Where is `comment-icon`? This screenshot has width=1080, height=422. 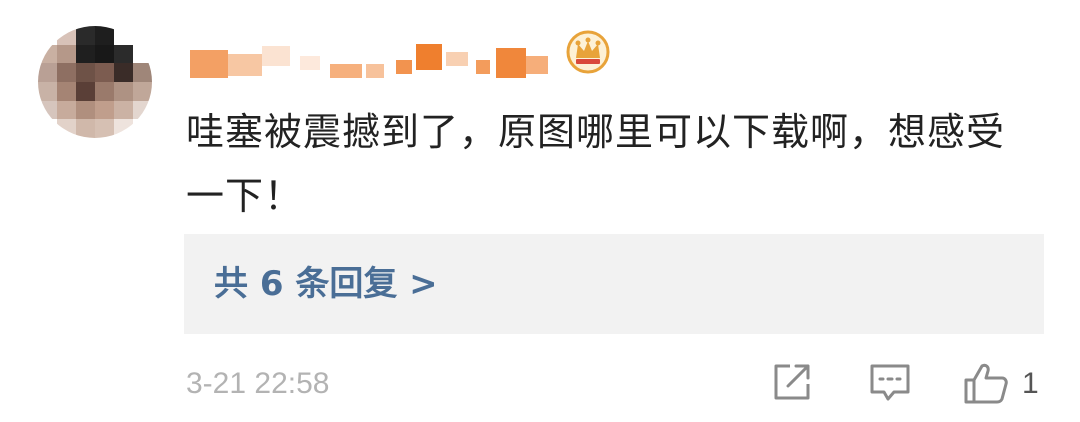
comment-icon is located at coordinates (890, 386).